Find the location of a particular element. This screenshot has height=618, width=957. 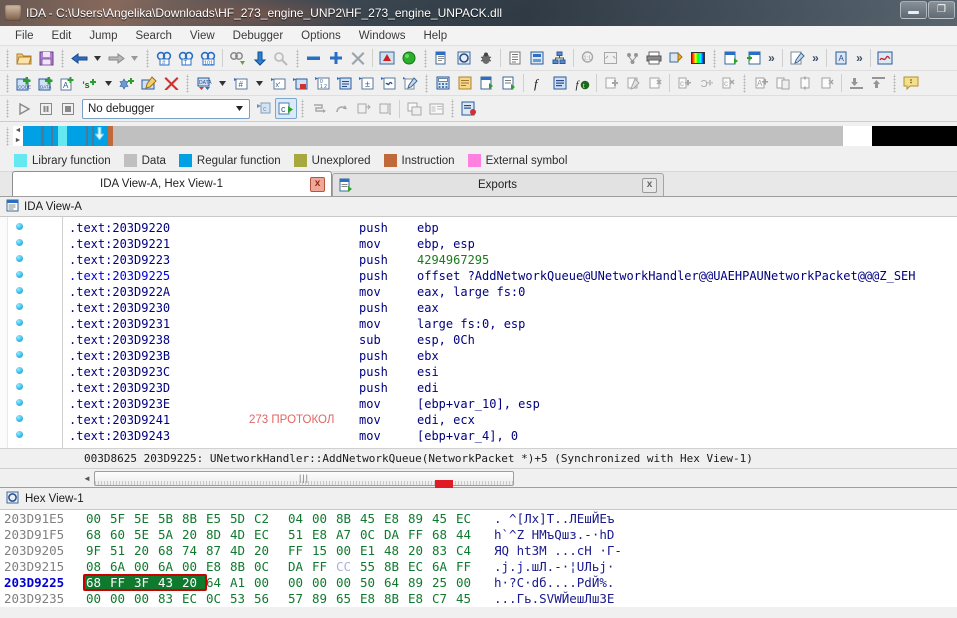

toolbar-overflow-2: » is located at coordinates (815, 58).